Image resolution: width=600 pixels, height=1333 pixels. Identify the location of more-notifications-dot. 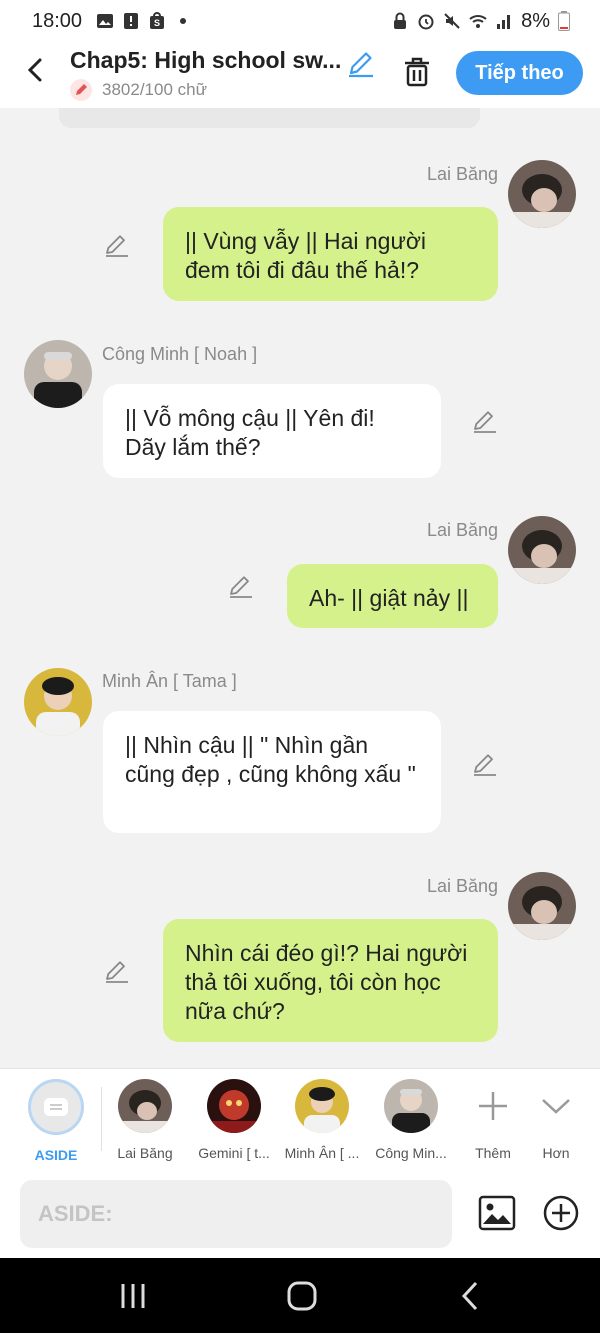
(183, 21).